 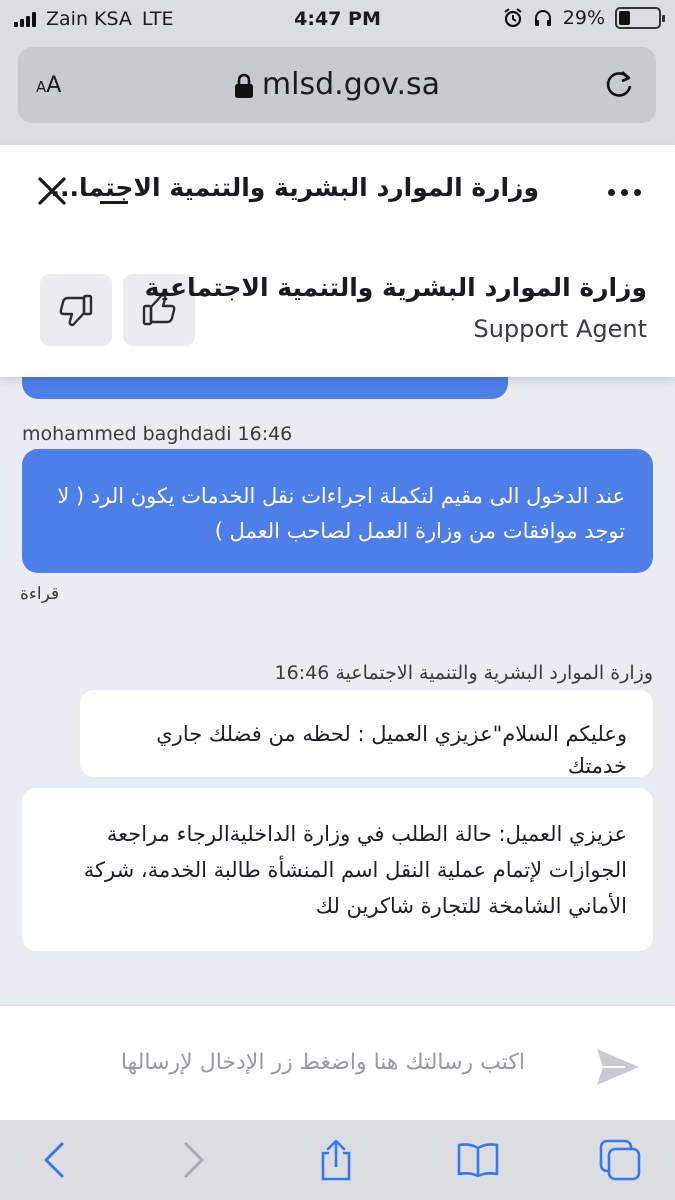 I want to click on browser-top: AA mlsd.gov.sa, so click(x=337, y=92).